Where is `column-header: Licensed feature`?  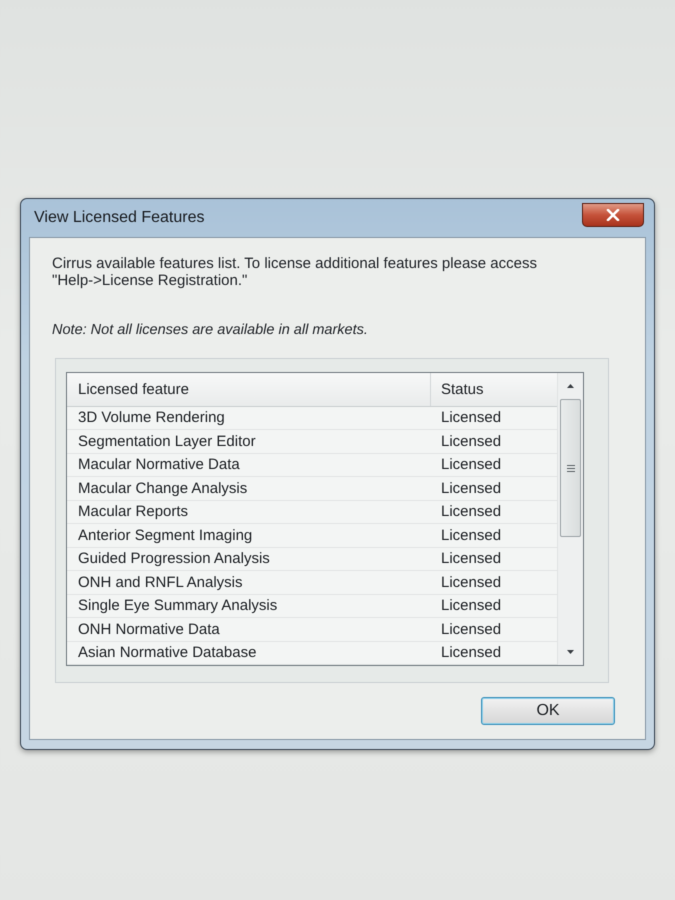
column-header: Licensed feature is located at coordinates (248, 389).